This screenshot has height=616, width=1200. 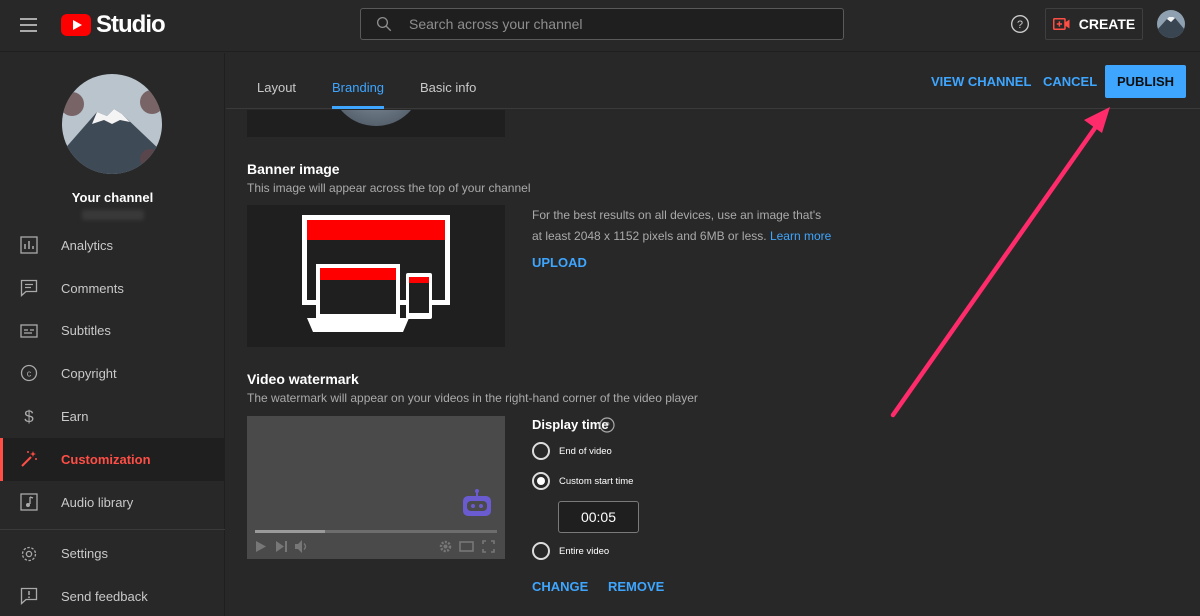 I want to click on sidebar-item-comments: Comments, so click(x=112, y=288).